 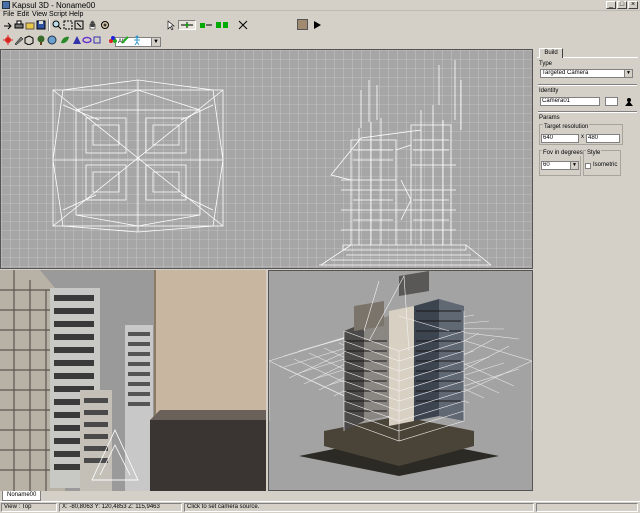 What do you see at coordinates (546, 64) in the screenshot?
I see `type-label: Type` at bounding box center [546, 64].